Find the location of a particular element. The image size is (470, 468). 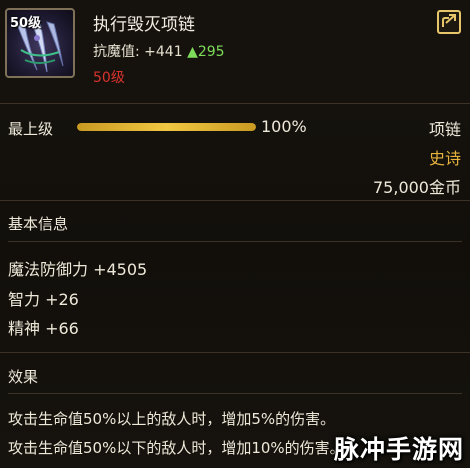

stat-up-arrow-icon: ▲ is located at coordinates (192, 52).